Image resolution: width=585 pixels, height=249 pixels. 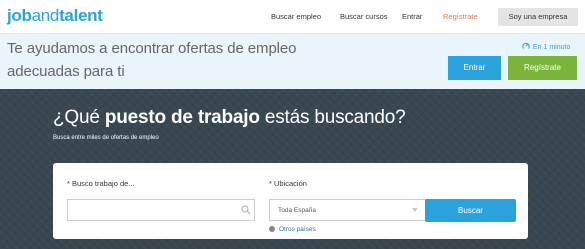 What do you see at coordinates (288, 183) in the screenshot?
I see `location-field-label: * Ubicación` at bounding box center [288, 183].